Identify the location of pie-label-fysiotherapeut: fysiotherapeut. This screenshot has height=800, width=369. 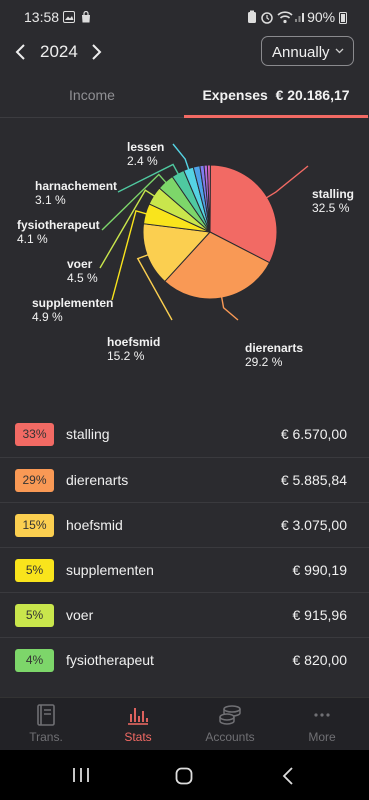
(58, 225).